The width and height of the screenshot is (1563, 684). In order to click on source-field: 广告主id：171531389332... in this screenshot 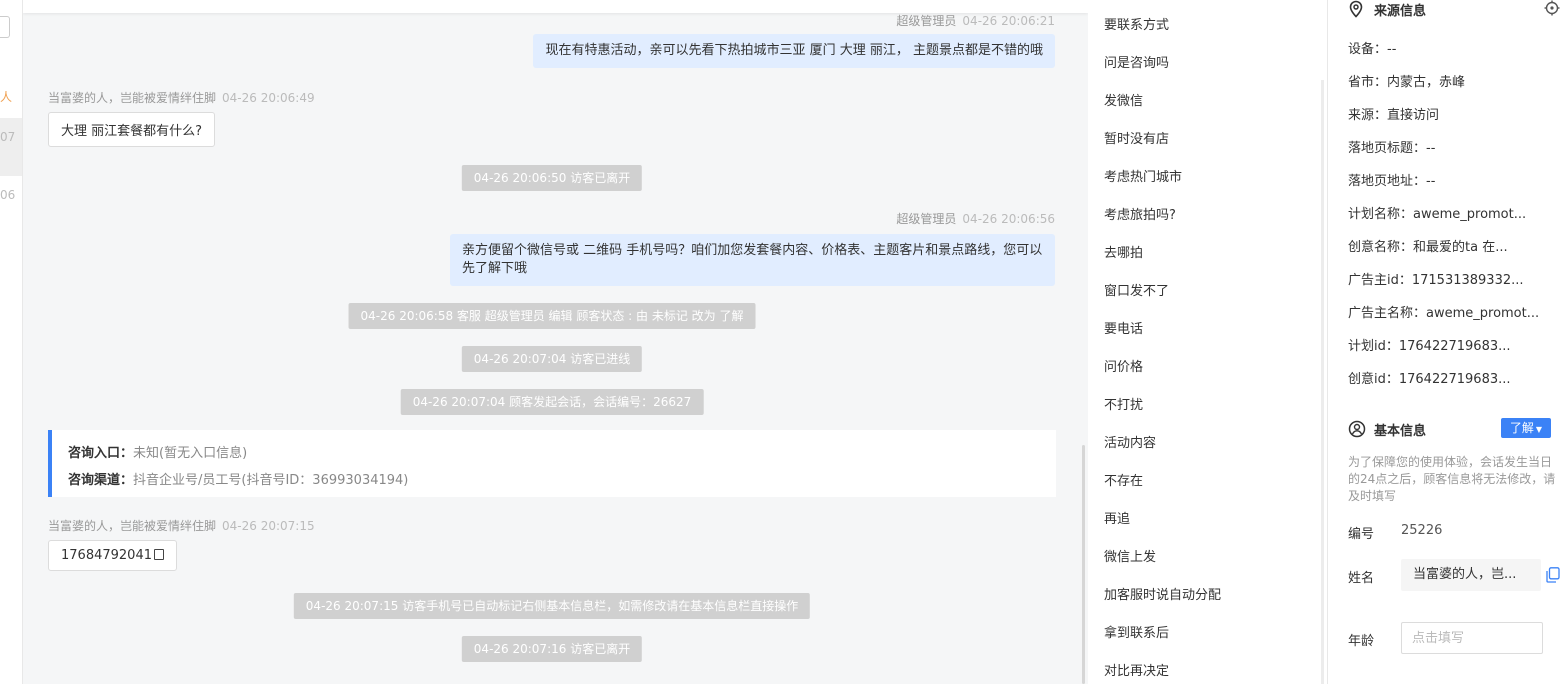, I will do `click(1436, 280)`.